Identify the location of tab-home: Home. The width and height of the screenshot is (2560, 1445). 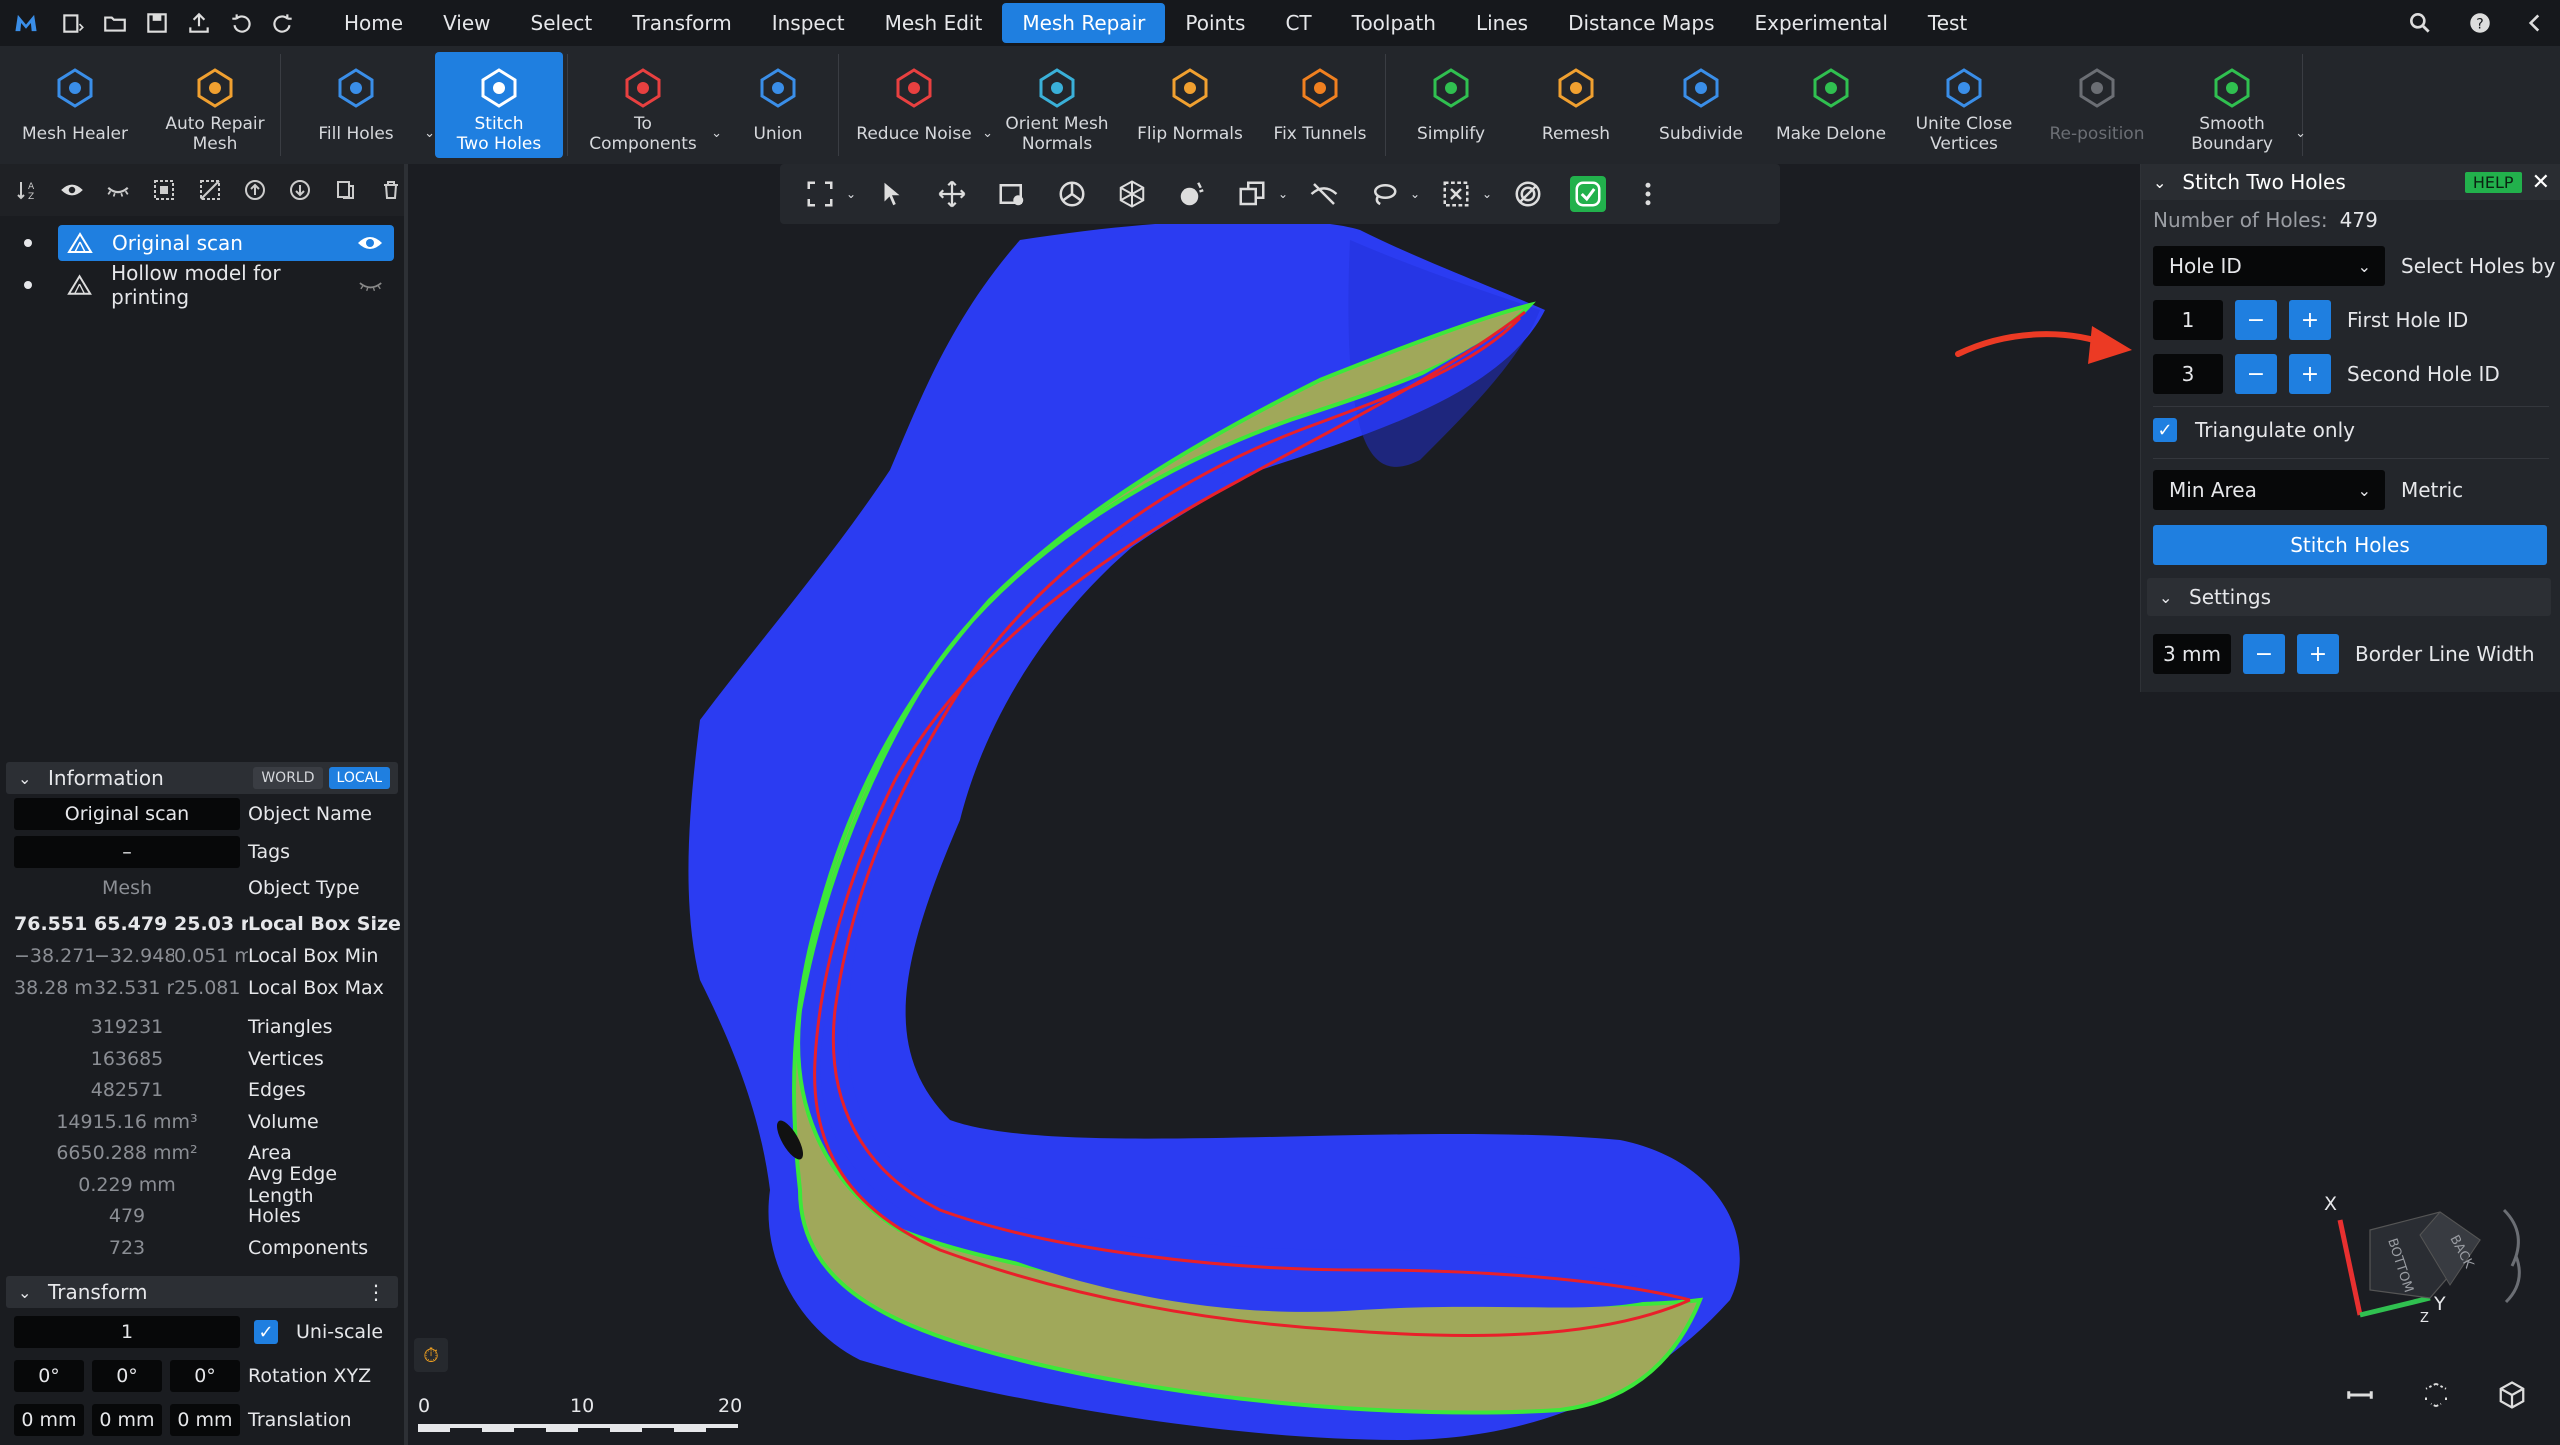
(373, 23).